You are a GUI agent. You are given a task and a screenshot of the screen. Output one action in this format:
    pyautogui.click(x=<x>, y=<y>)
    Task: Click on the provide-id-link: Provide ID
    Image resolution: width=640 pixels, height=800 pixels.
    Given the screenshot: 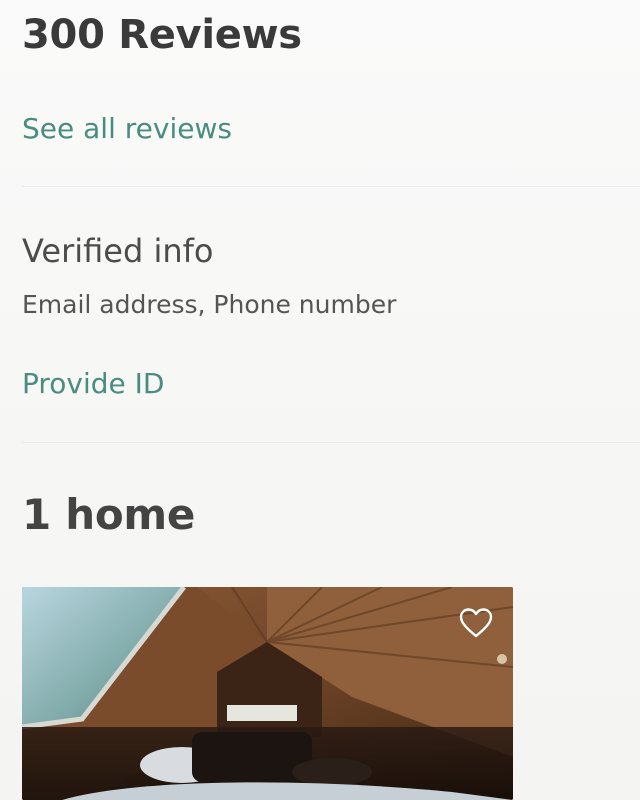 What is the action you would take?
    pyautogui.click(x=93, y=383)
    